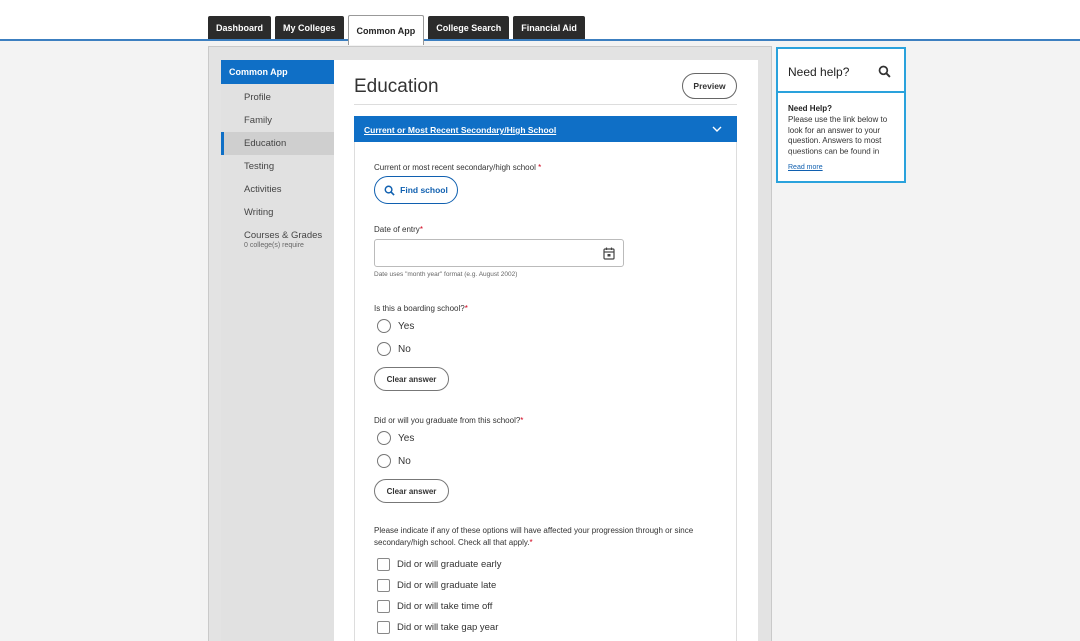 Image resolution: width=1080 pixels, height=641 pixels. I want to click on sidebar-item-courses-grades: Courses & Grades 0 college(s) require, so click(277, 240).